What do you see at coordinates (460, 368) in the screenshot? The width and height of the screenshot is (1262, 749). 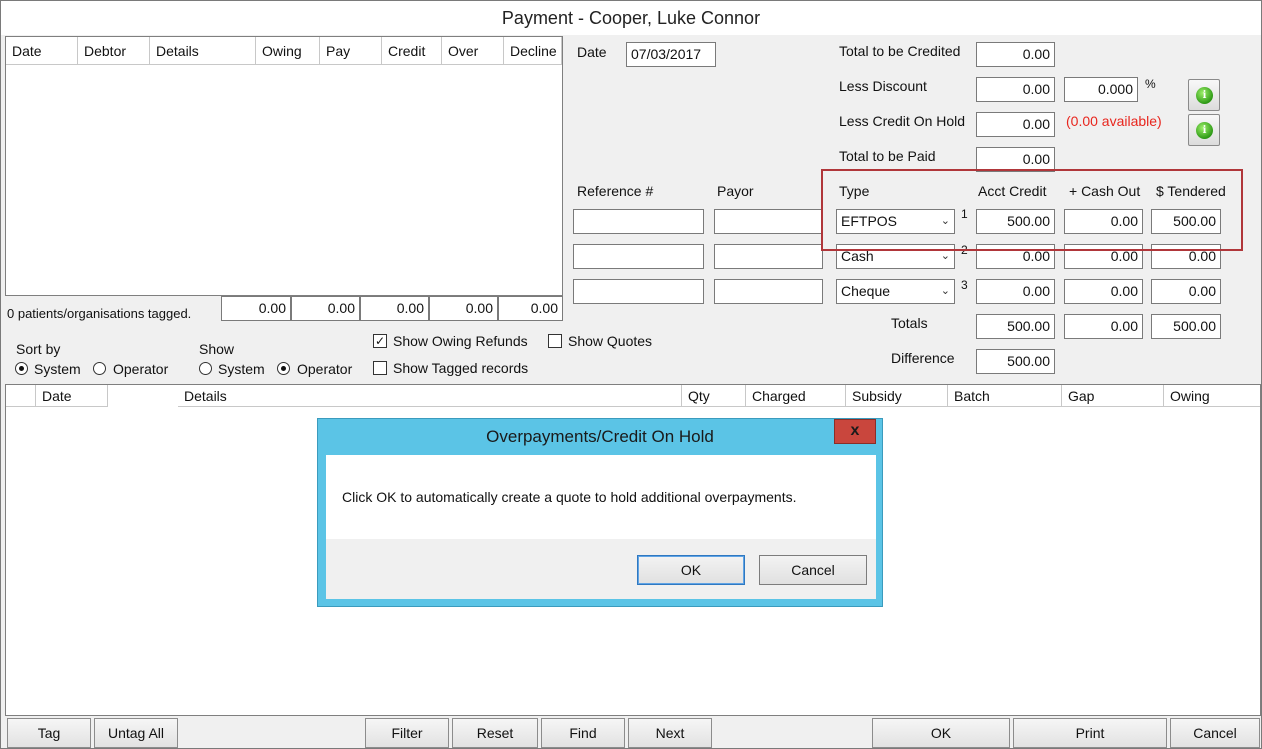 I see `show-tagged-label: Show Tagged records` at bounding box center [460, 368].